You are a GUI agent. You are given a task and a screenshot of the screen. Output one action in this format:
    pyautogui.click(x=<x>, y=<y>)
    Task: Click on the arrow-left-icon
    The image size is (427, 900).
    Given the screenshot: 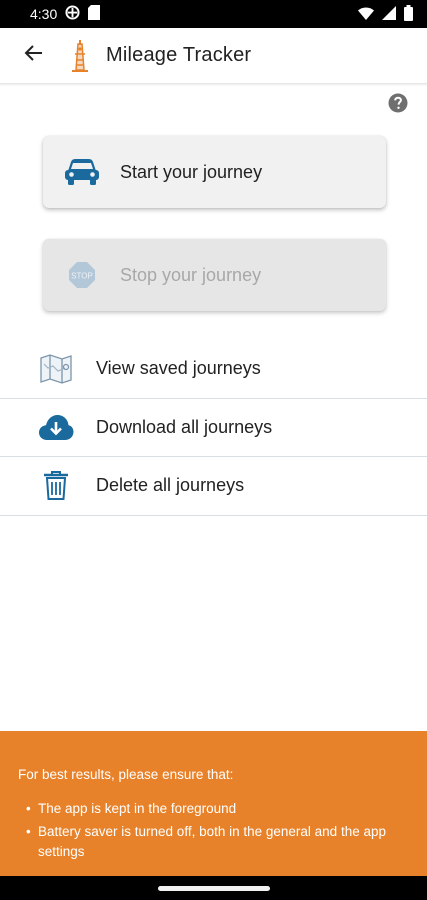 What is the action you would take?
    pyautogui.click(x=34, y=55)
    